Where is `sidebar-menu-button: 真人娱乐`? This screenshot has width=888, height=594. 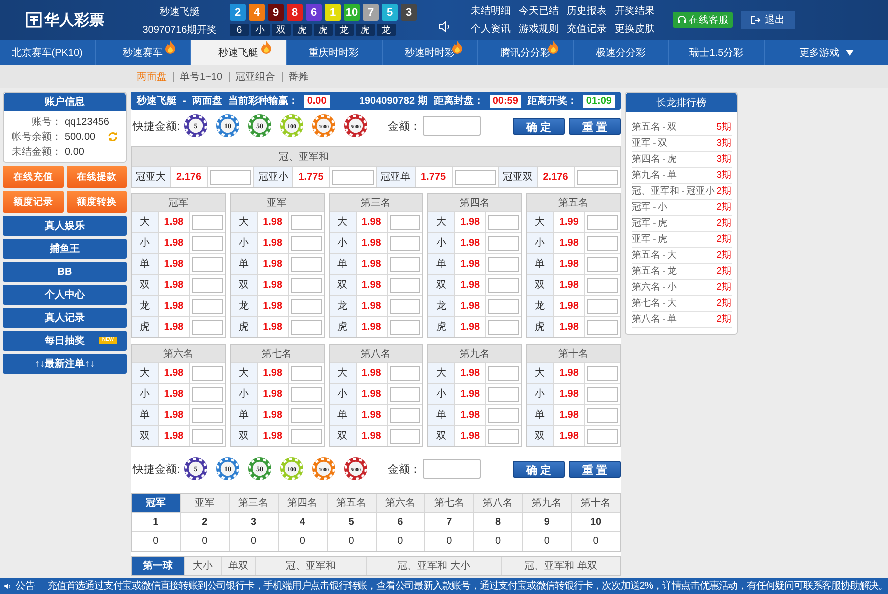
sidebar-menu-button: 真人娱乐 is located at coordinates (65, 226).